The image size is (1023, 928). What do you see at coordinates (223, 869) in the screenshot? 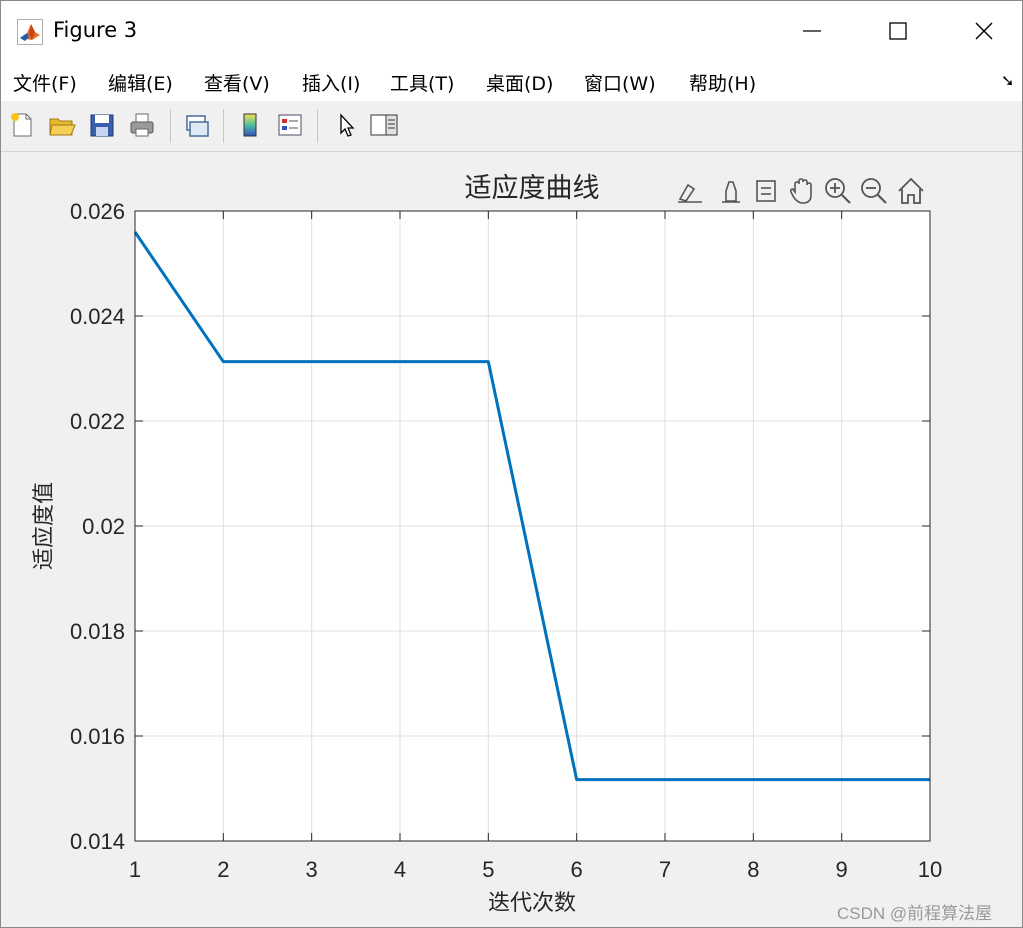
I see `x-tick-label: 2` at bounding box center [223, 869].